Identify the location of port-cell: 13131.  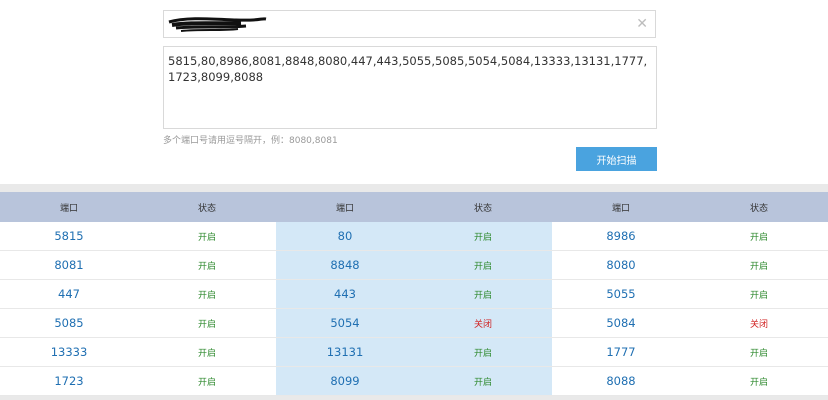
(345, 352).